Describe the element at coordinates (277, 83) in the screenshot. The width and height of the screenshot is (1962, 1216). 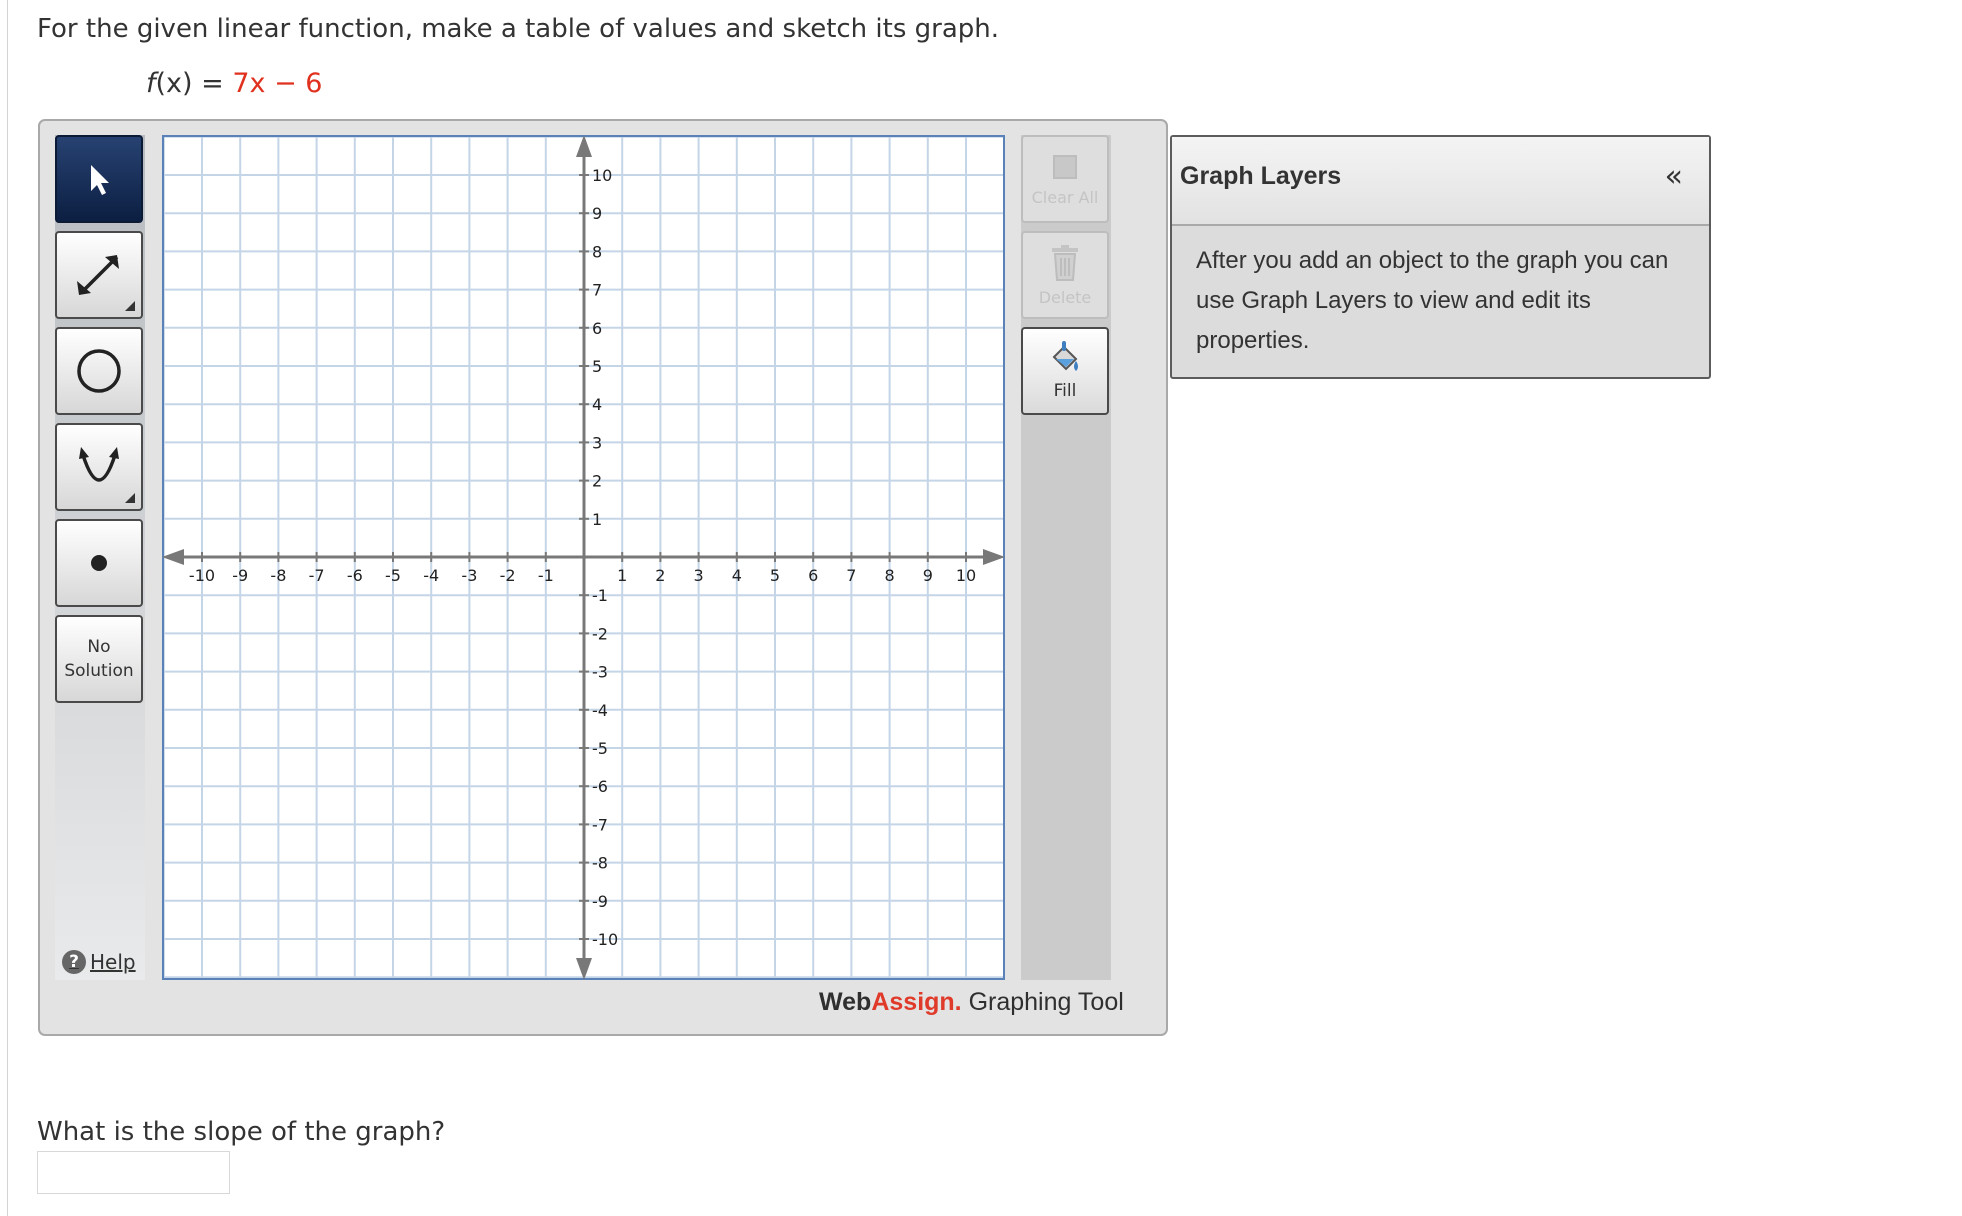
I see `function-expression: 7x − 6` at that location.